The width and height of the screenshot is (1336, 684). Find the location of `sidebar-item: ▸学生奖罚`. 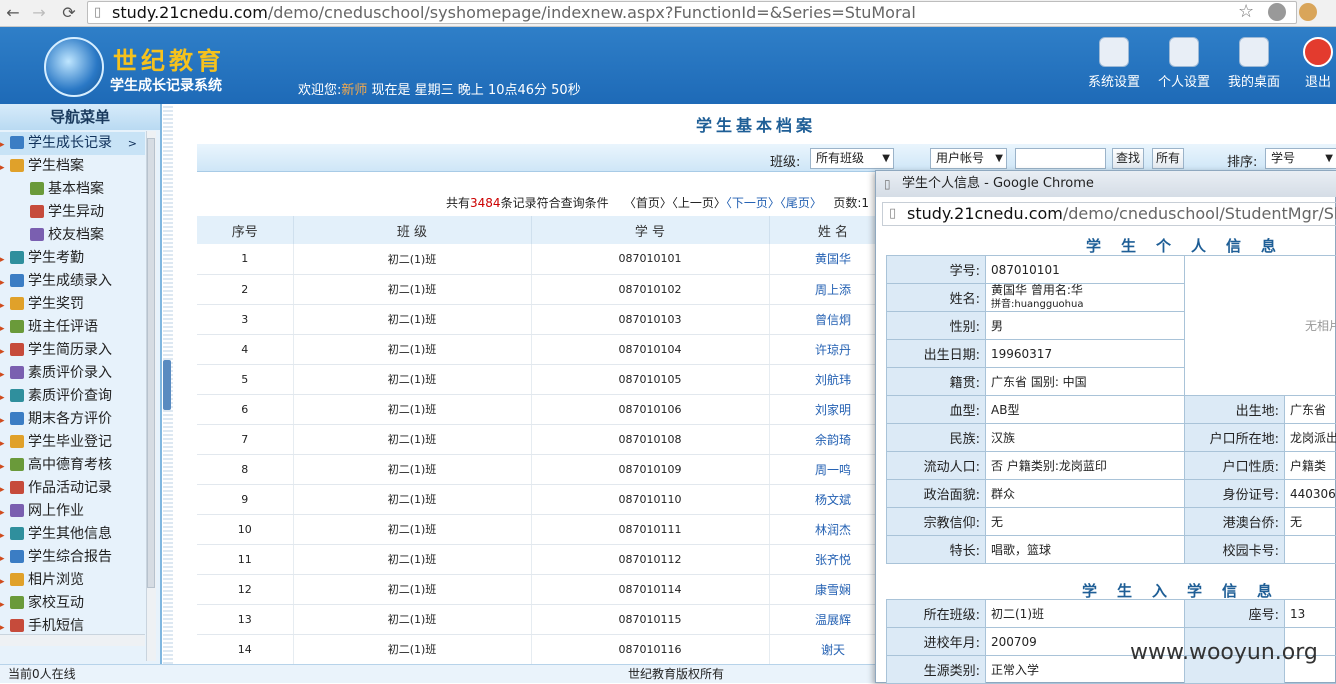

sidebar-item: ▸学生奖罚 is located at coordinates (72, 304).